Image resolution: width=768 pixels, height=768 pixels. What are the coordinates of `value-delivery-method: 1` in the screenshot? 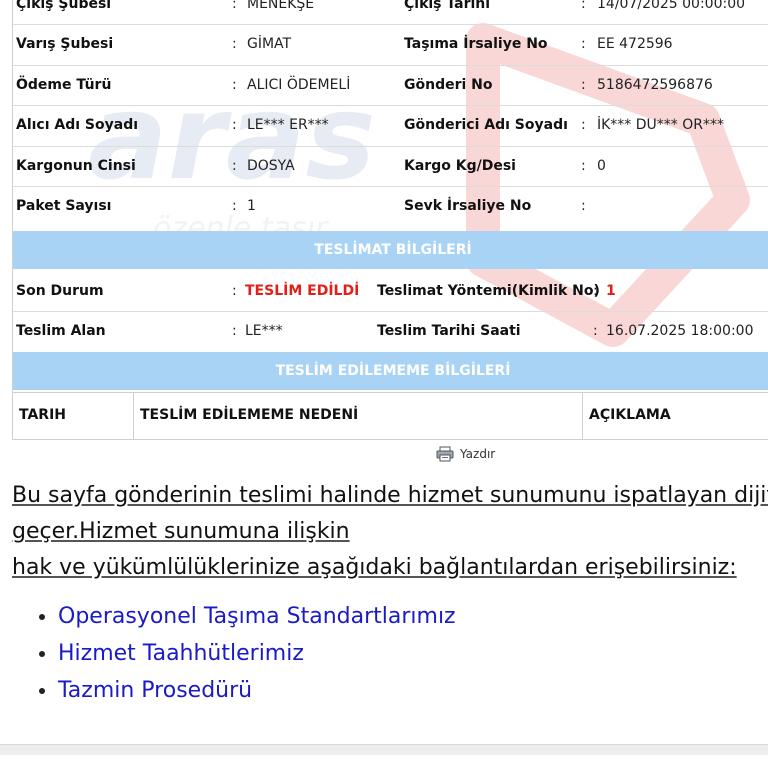 It's located at (611, 291).